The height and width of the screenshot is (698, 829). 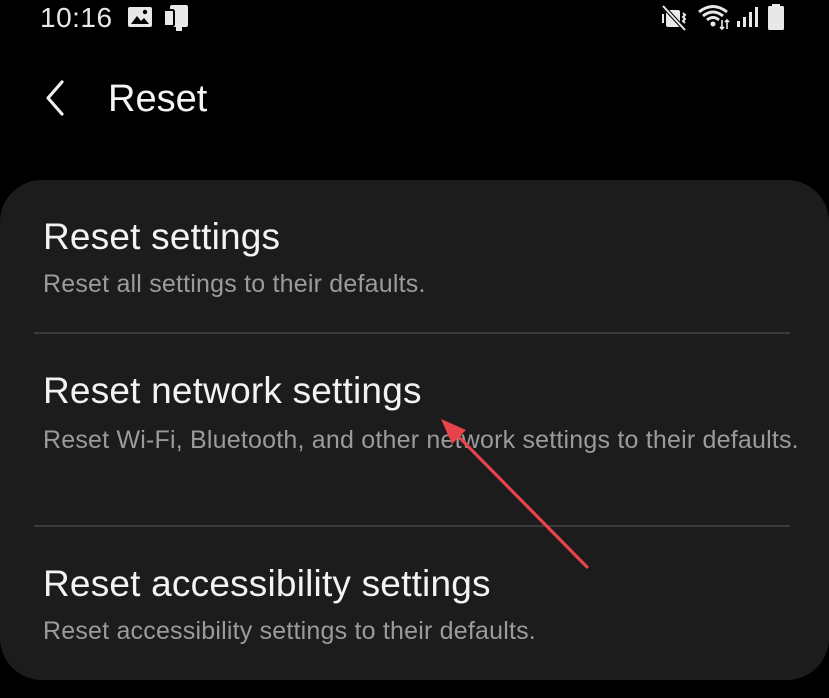 I want to click on wifi-icon, so click(x=714, y=19).